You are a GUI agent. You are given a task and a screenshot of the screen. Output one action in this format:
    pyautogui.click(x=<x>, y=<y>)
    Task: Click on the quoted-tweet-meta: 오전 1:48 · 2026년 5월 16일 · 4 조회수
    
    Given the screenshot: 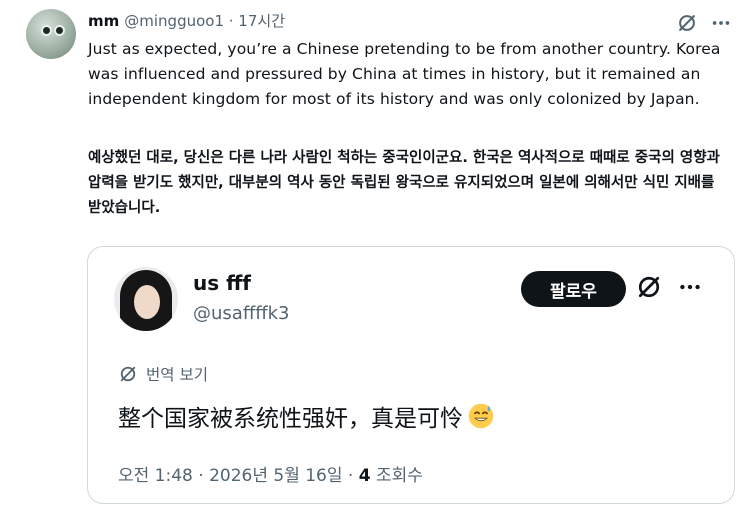 What is the action you would take?
    pyautogui.click(x=270, y=473)
    